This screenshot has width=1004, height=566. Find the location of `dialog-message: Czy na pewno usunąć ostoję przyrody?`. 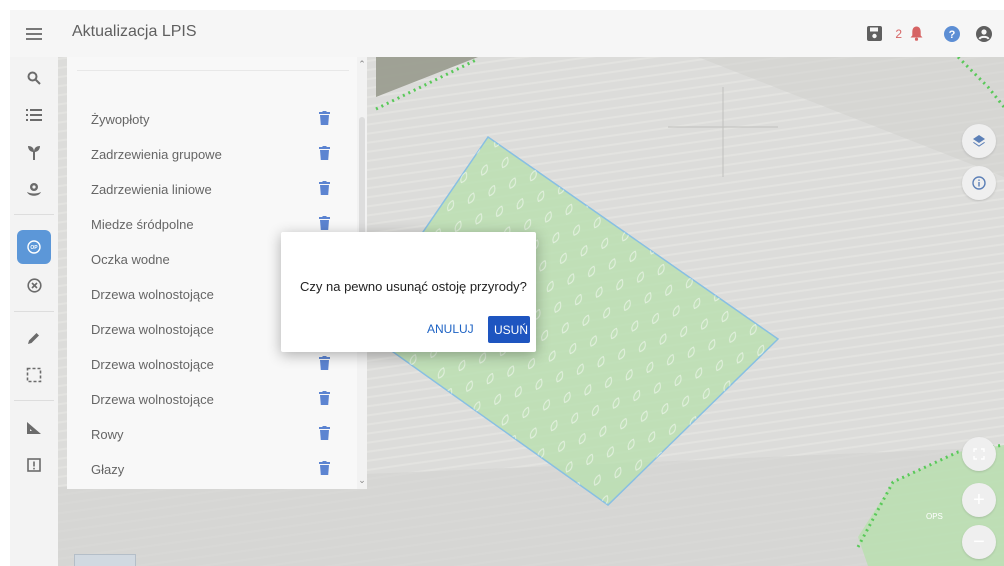

dialog-message: Czy na pewno usunąć ostoję przyrody? is located at coordinates (413, 286).